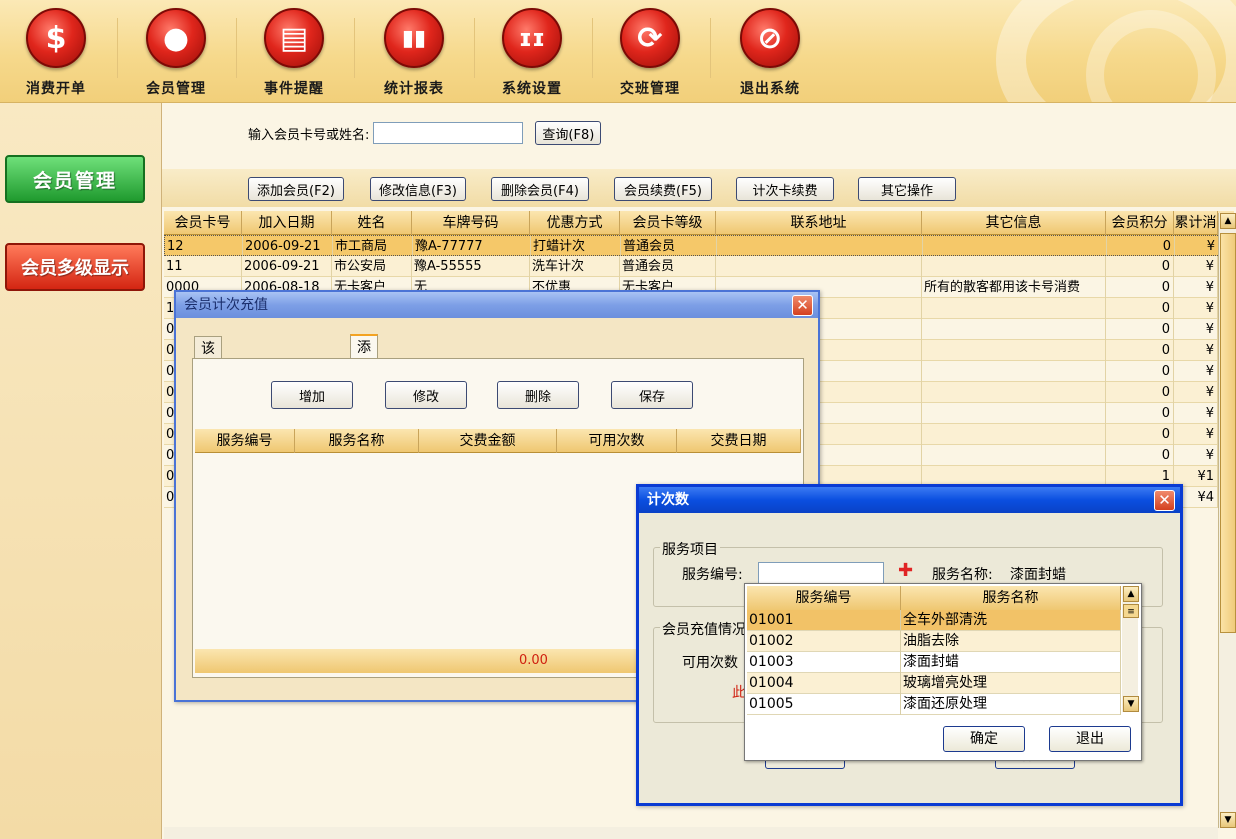 The width and height of the screenshot is (1236, 839). Describe the element at coordinates (710, 663) in the screenshot. I see `available-count-label: 可用次数` at that location.